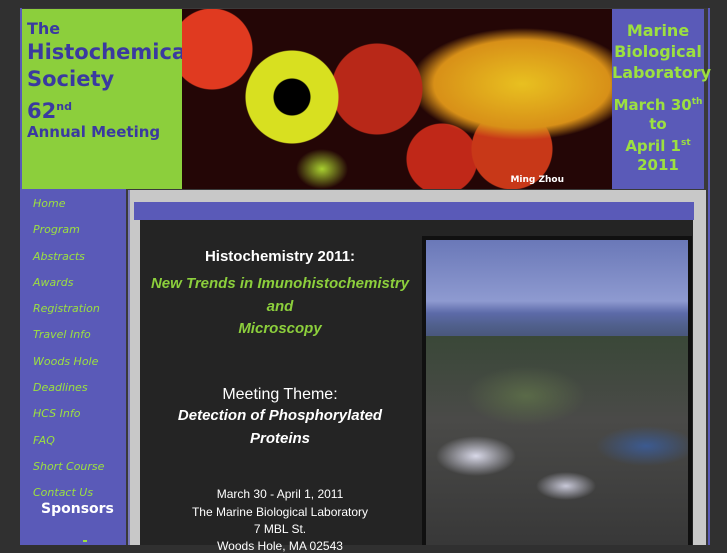 The image size is (727, 553). Describe the element at coordinates (280, 494) in the screenshot. I see `meeting-dates-text: March 30 - April 1, 2011` at that location.